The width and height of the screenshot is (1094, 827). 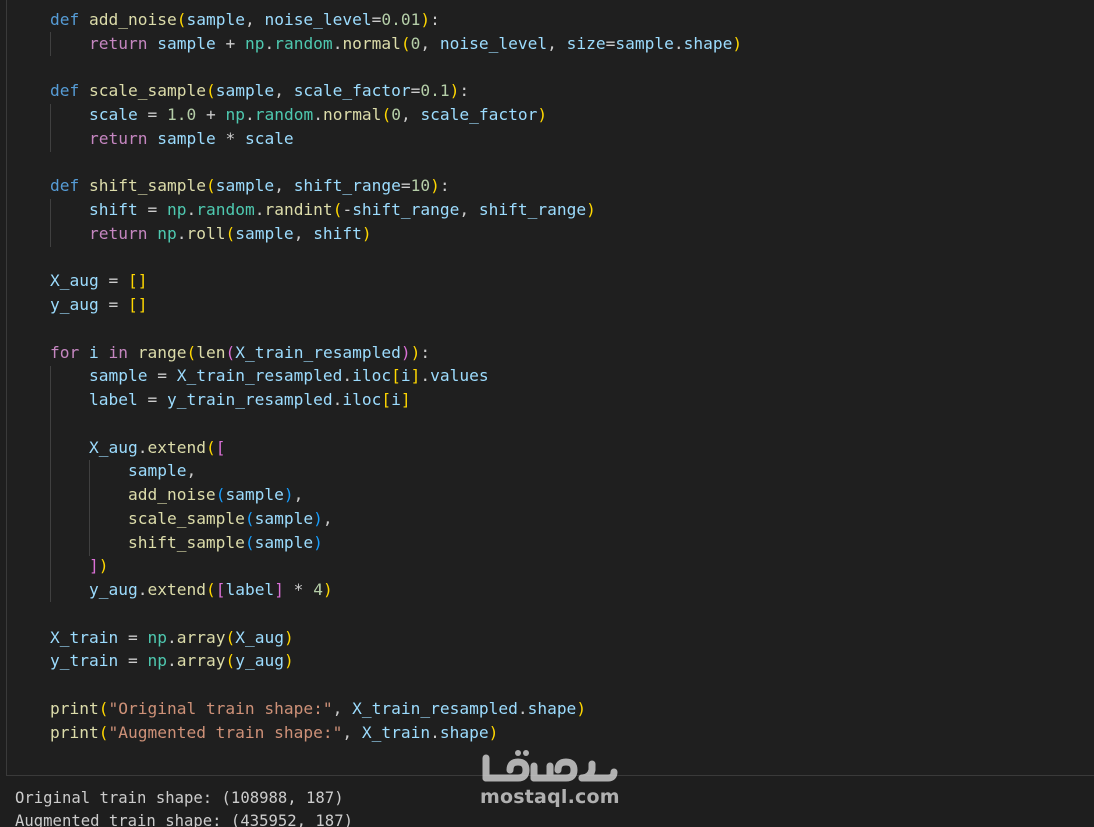 I want to click on code-token: shift_sample, so click(x=186, y=542).